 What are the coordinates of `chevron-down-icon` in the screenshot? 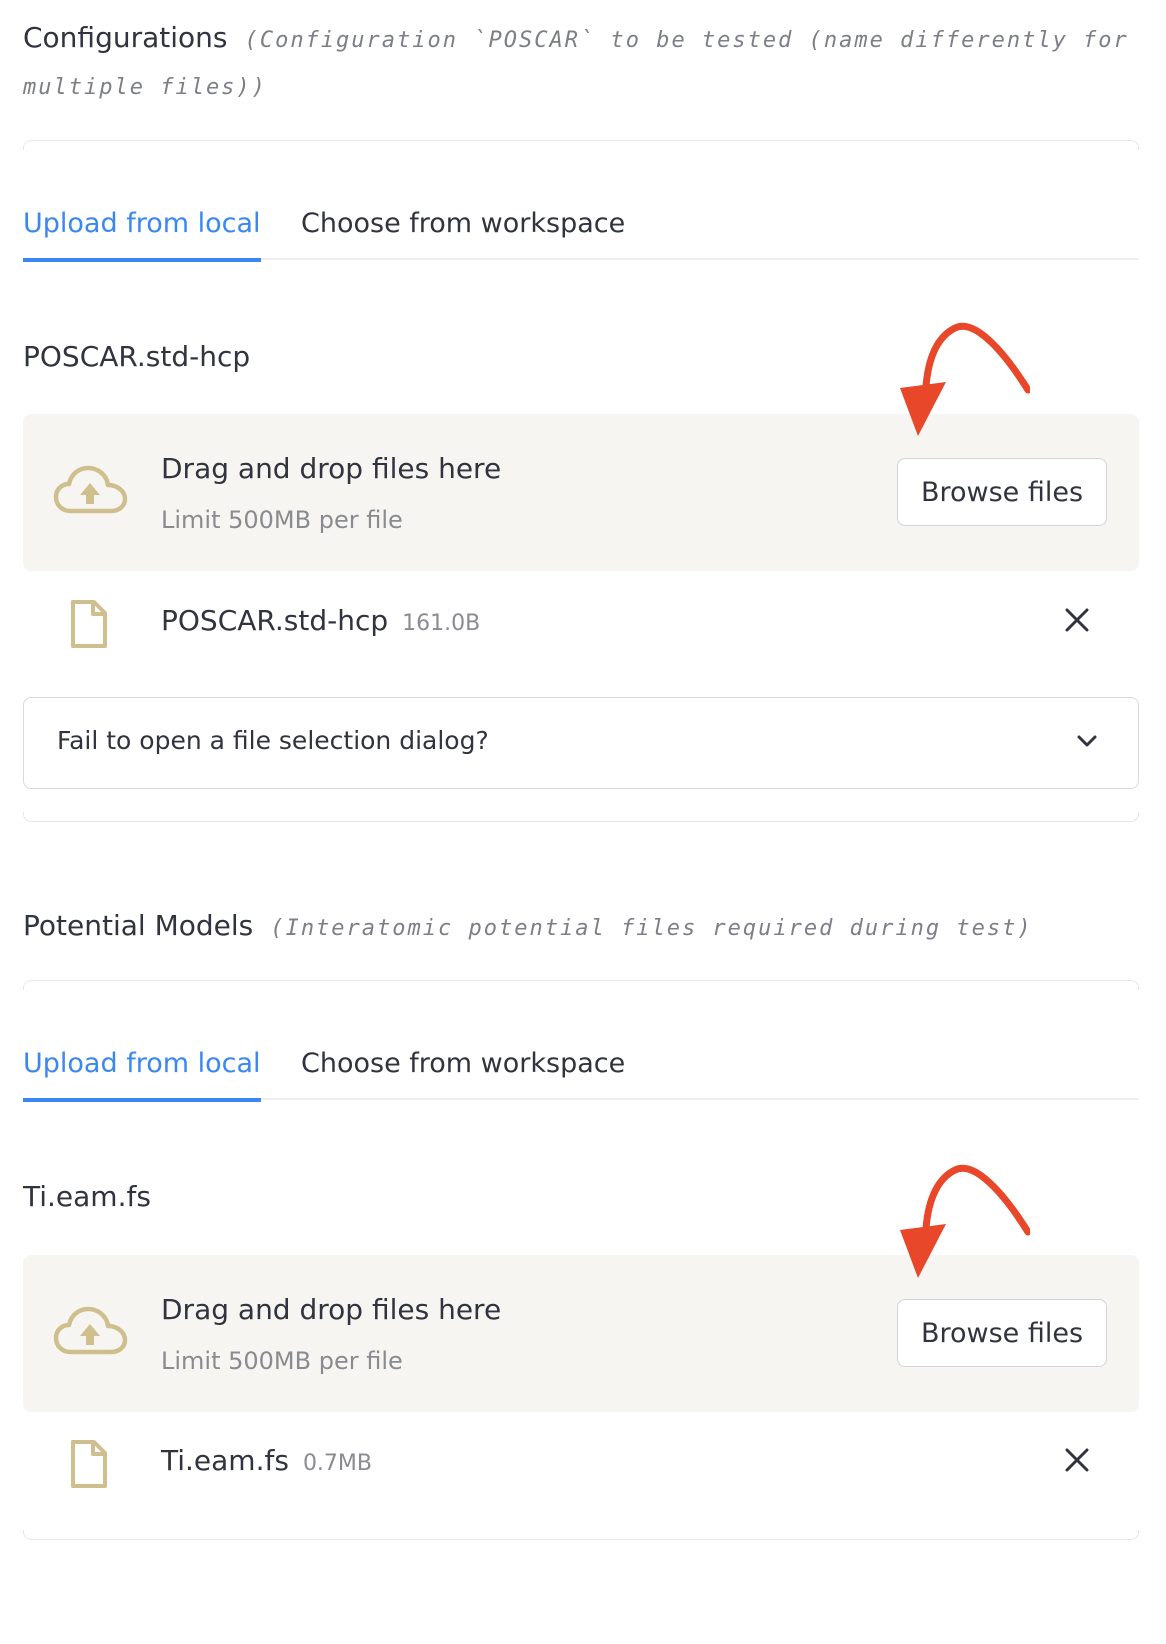 It's located at (1087, 741).